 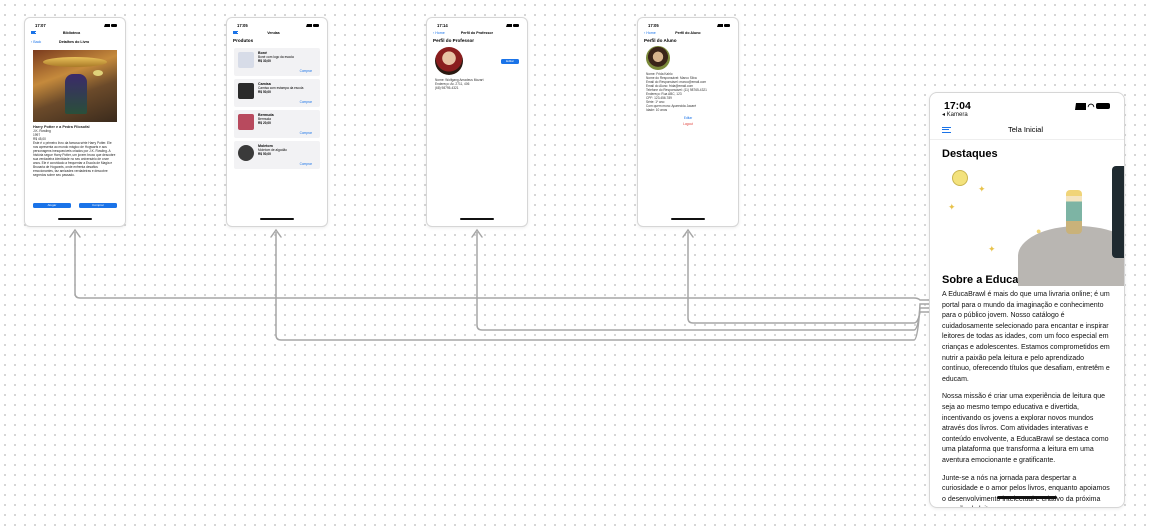 I want to click on highlight-card: ✦ ✦ ✦ ●, so click(x=1033, y=225).